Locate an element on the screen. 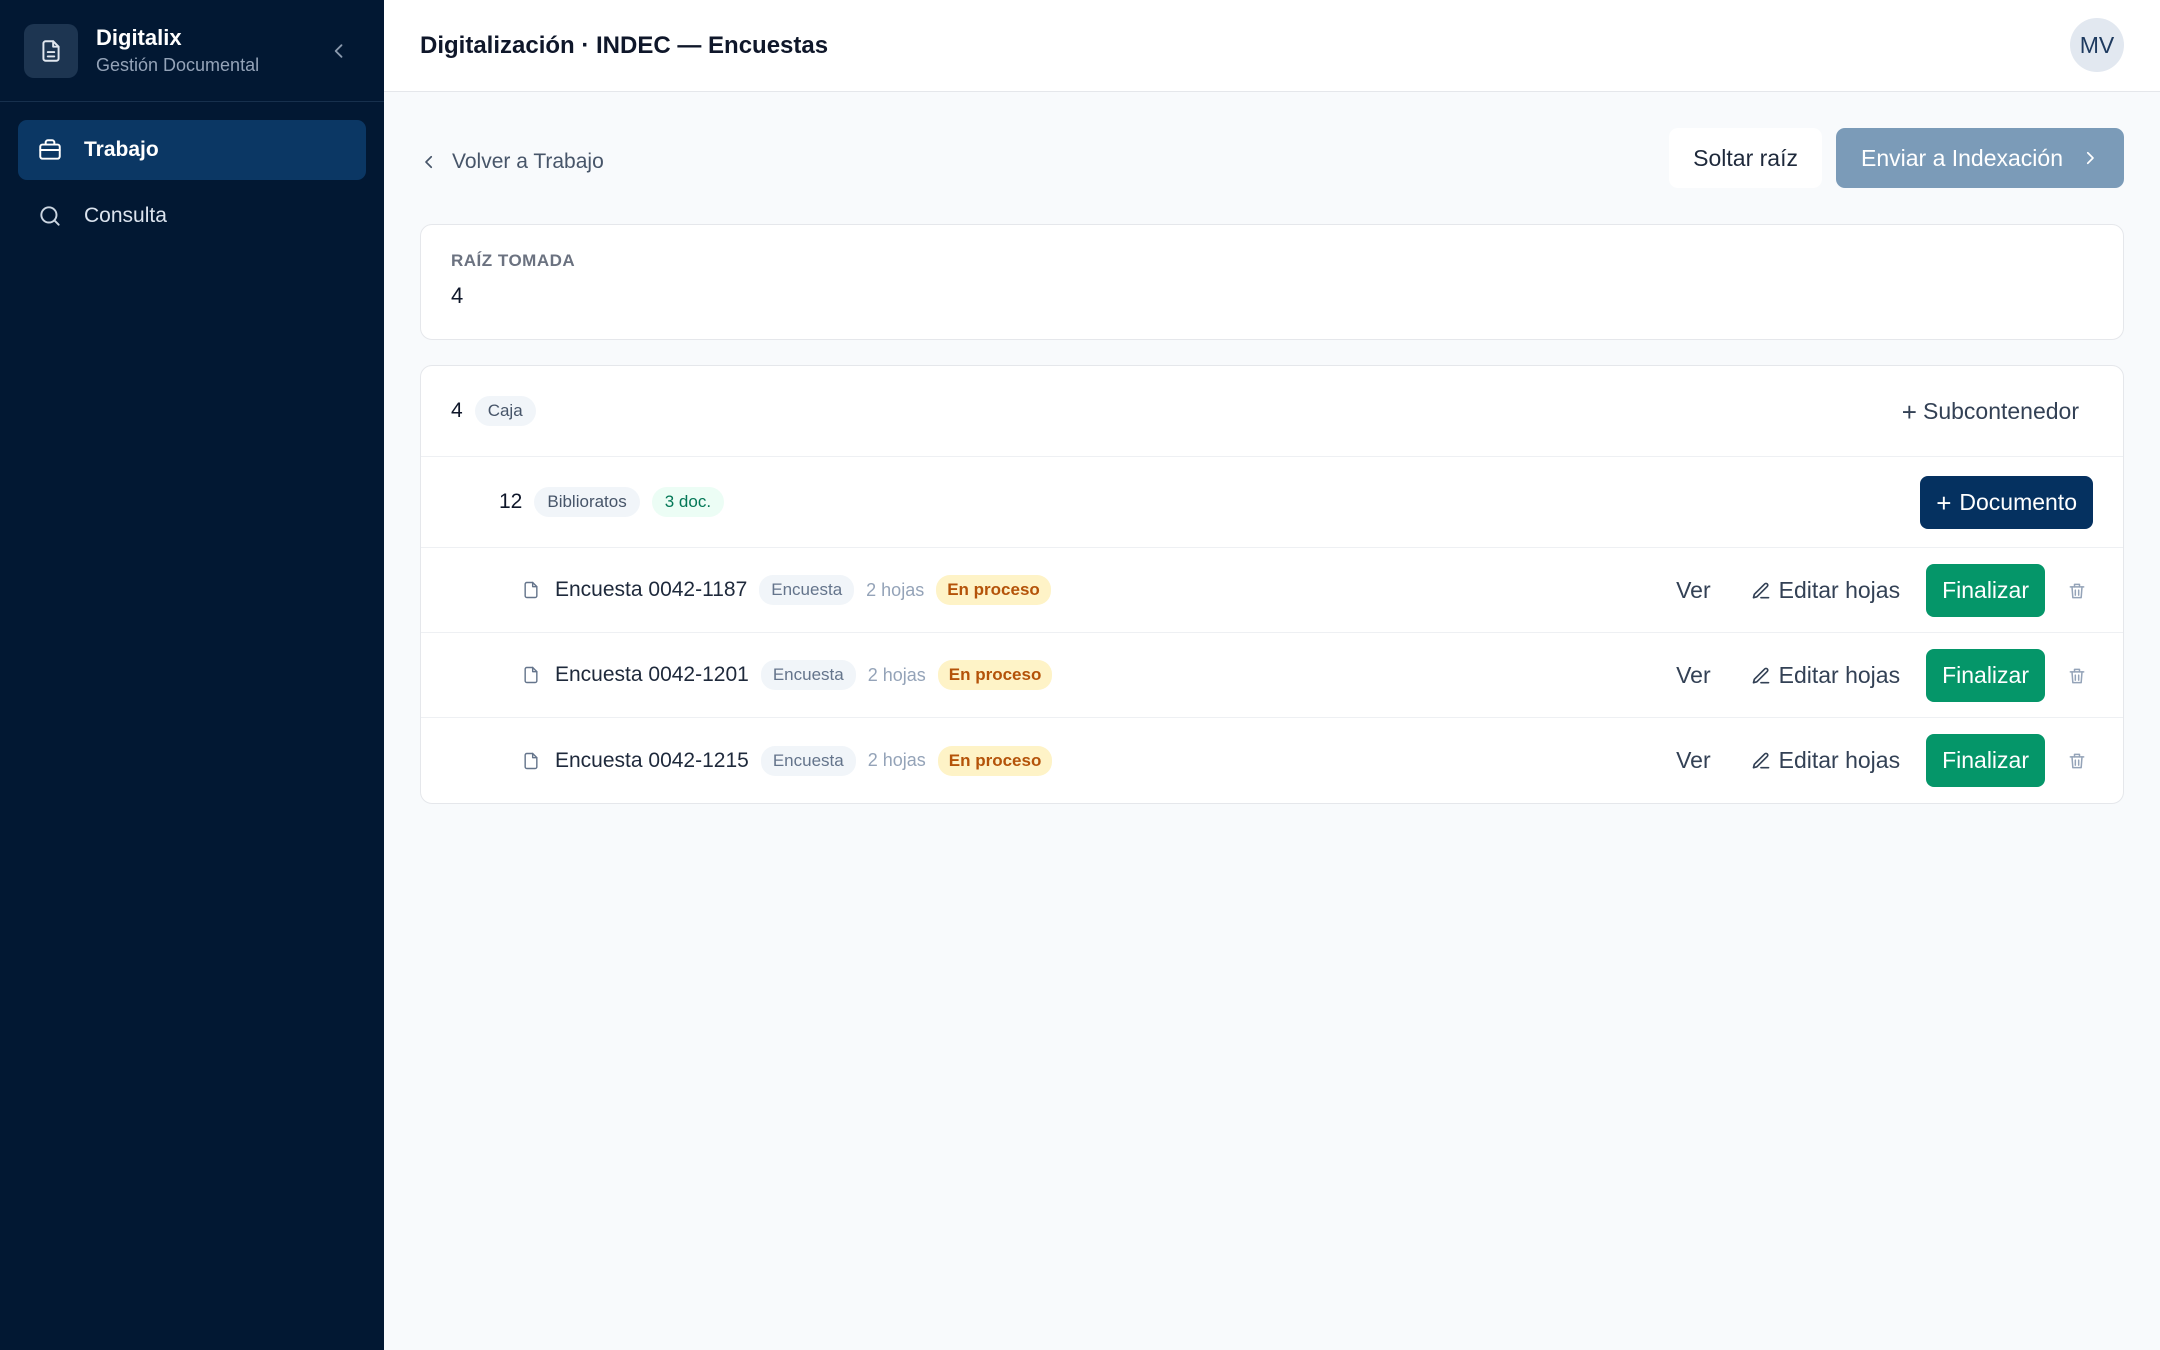  add-documento-button: + Documento is located at coordinates (2006, 502).